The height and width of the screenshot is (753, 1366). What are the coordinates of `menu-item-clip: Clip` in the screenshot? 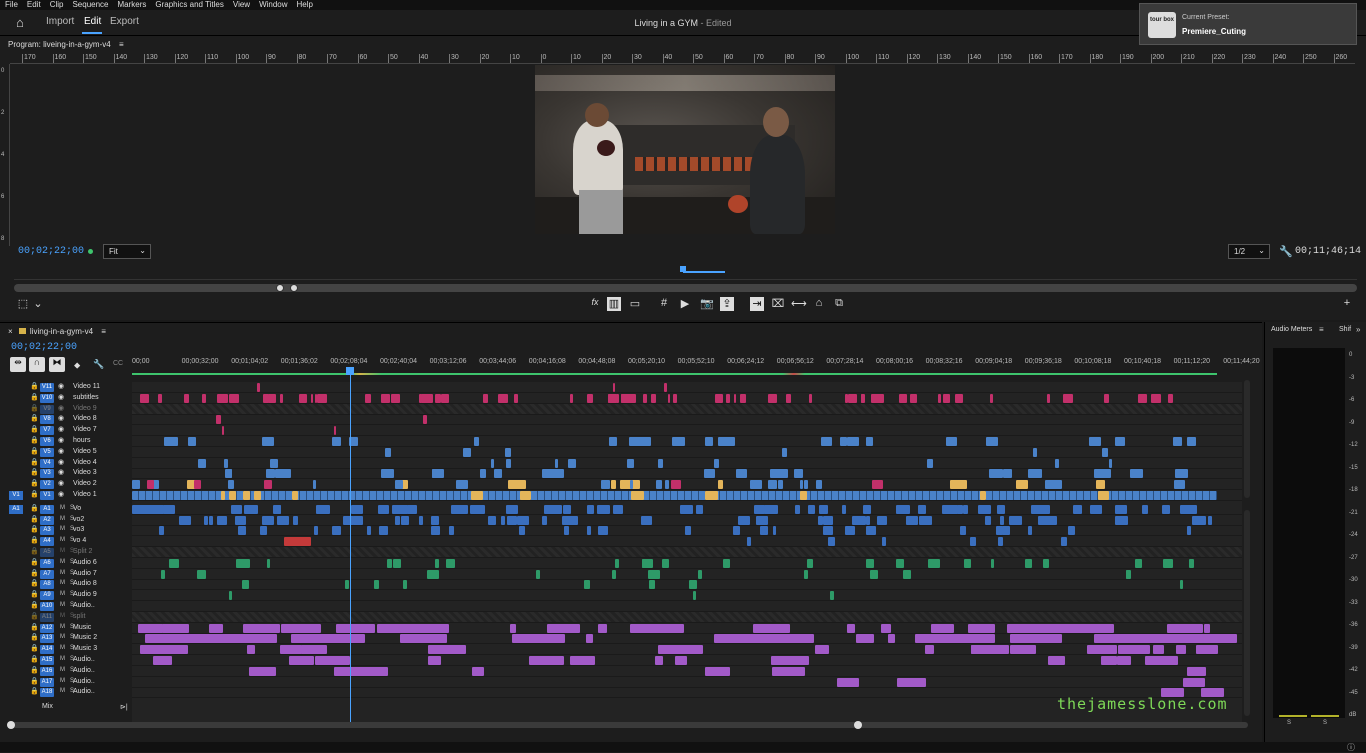 It's located at (57, 5).